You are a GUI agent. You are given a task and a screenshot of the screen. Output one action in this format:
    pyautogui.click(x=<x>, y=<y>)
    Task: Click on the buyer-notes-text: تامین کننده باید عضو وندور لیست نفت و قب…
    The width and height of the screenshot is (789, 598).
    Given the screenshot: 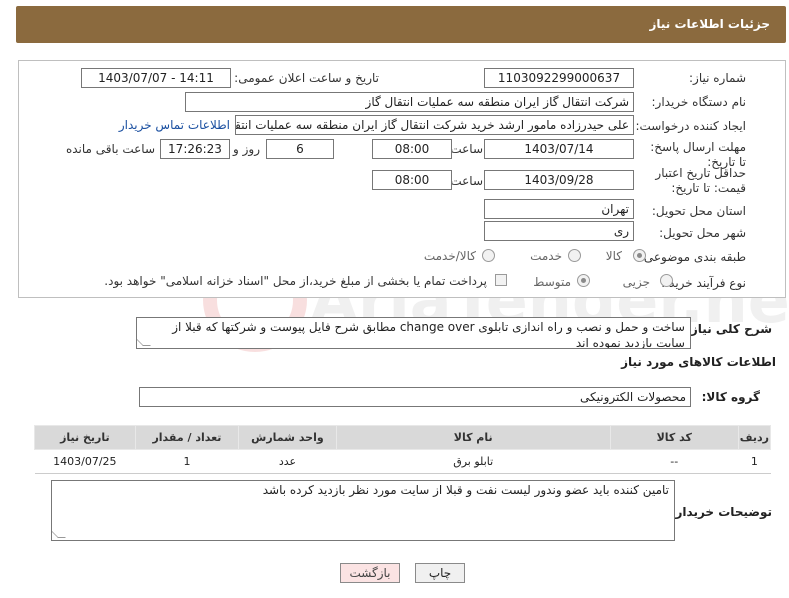 What is the action you would take?
    pyautogui.click(x=465, y=490)
    